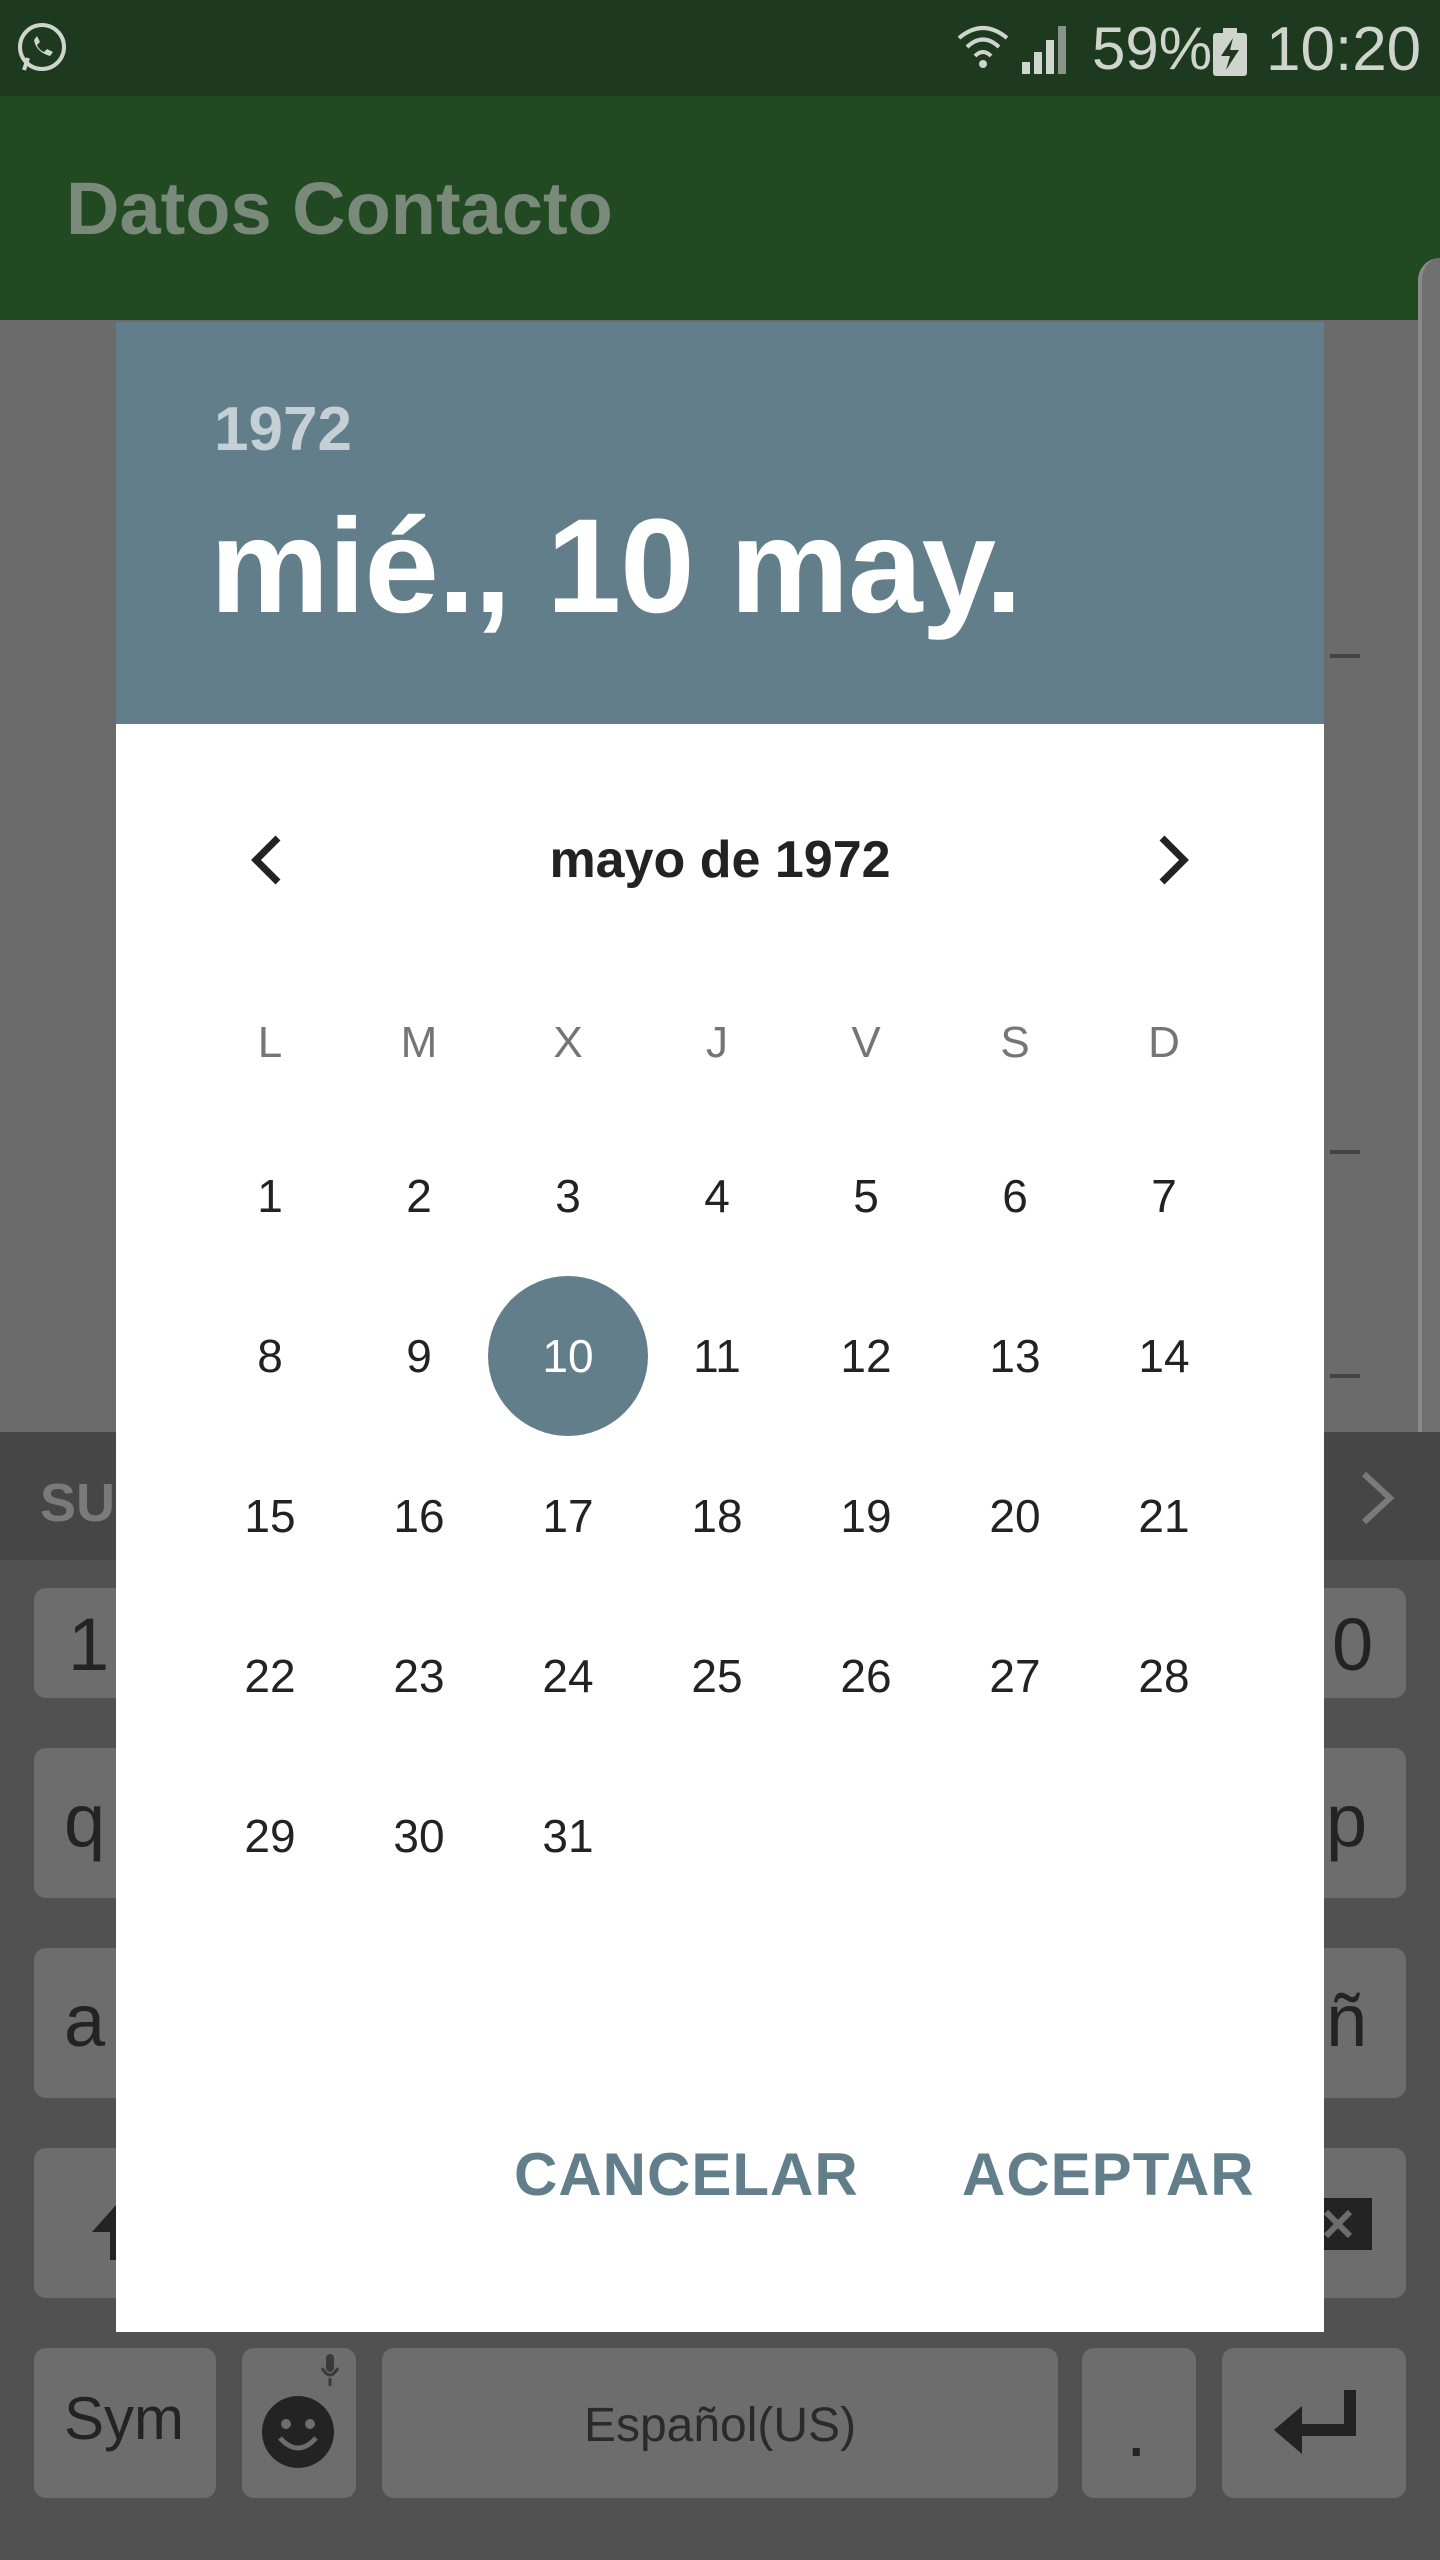 The height and width of the screenshot is (2560, 1440). What do you see at coordinates (717, 1042) in the screenshot?
I see `weekday-label: J` at bounding box center [717, 1042].